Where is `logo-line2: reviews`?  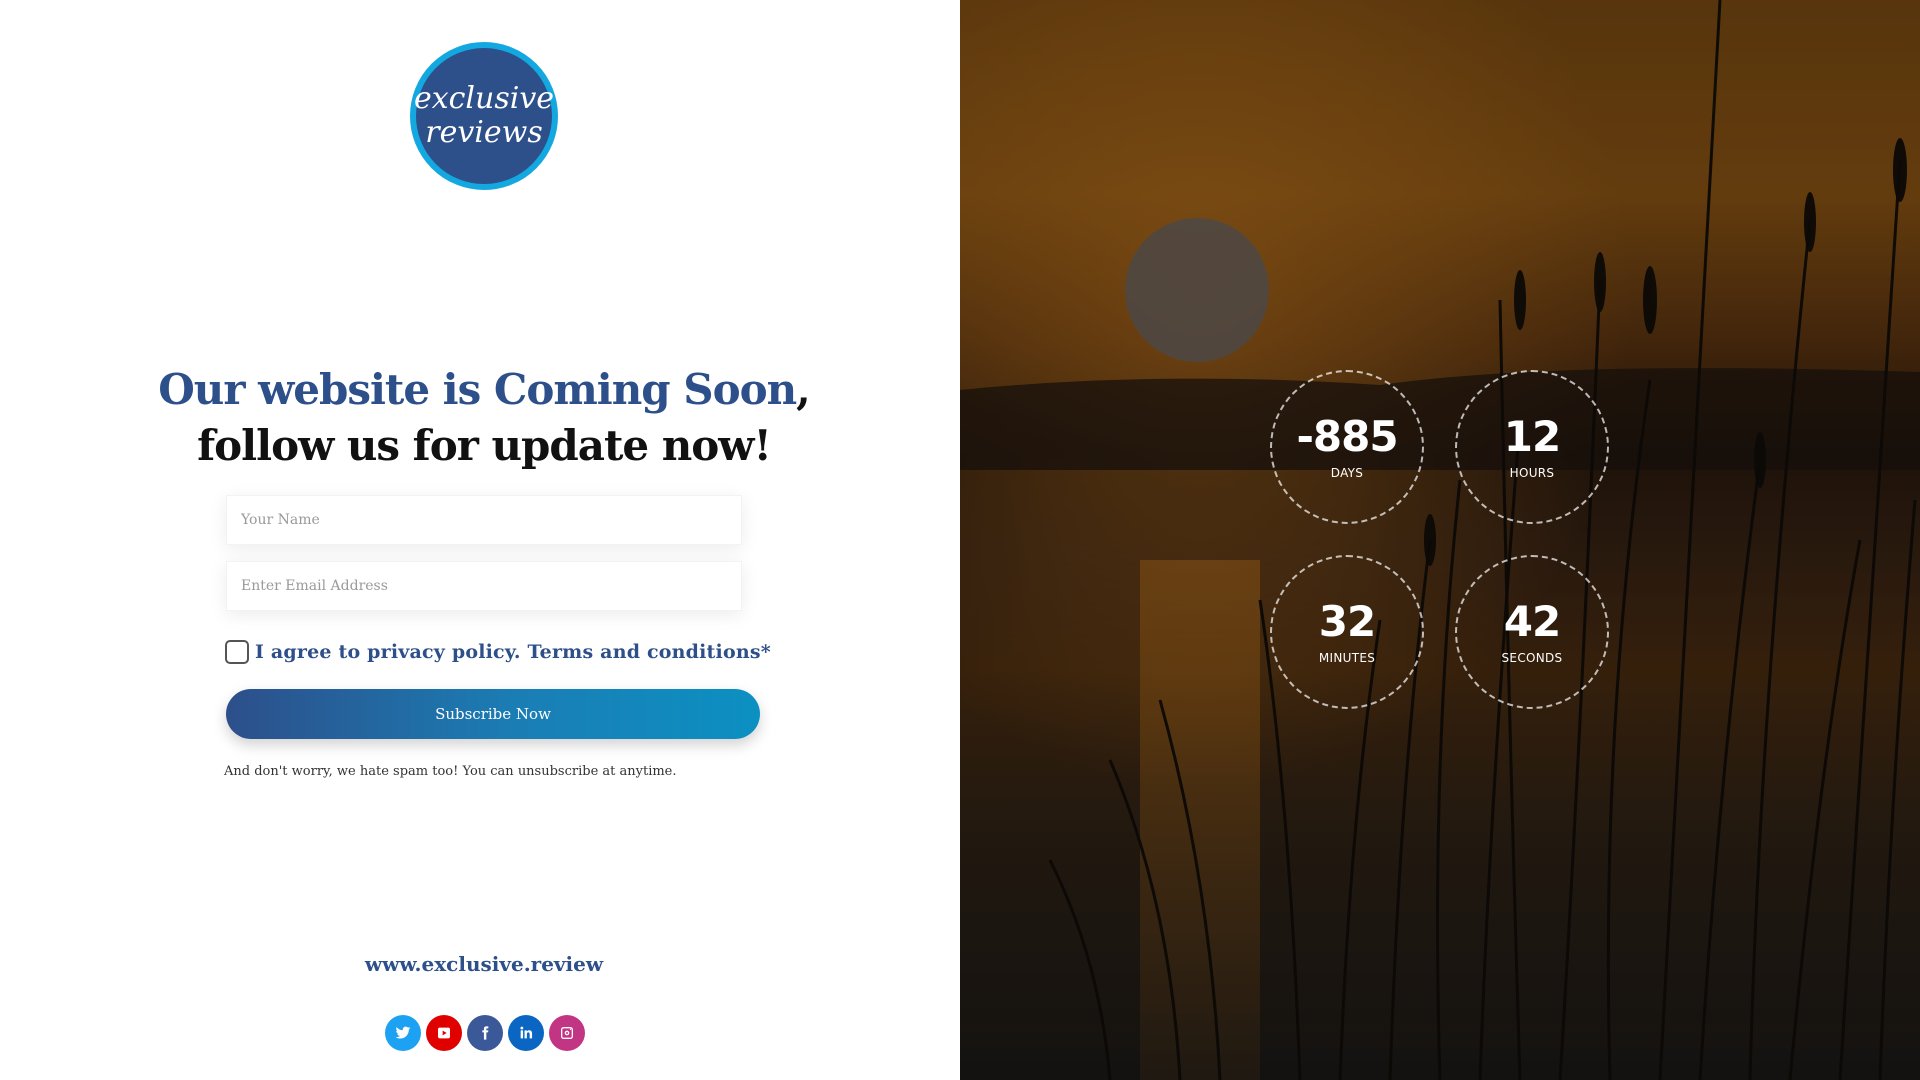 logo-line2: reviews is located at coordinates (484, 132).